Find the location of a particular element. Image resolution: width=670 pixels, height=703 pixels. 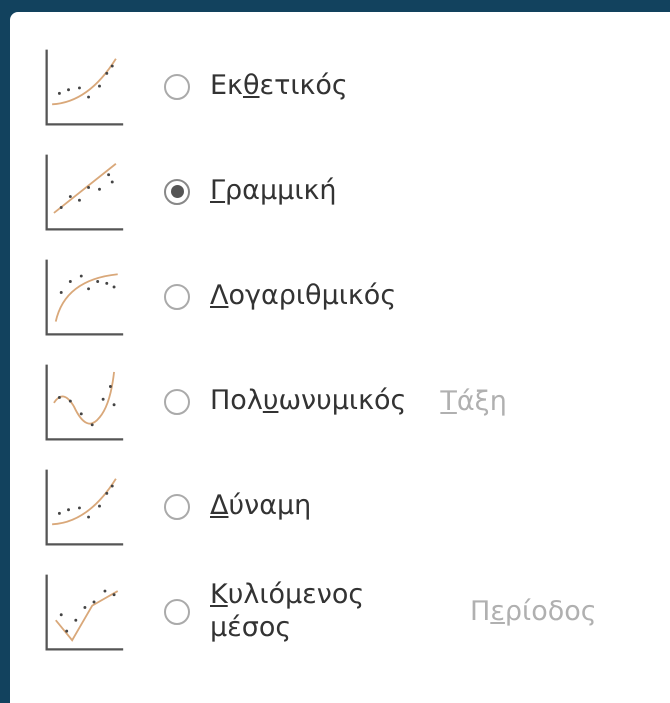

trendline-type-label: Γραμμική is located at coordinates (273, 191).